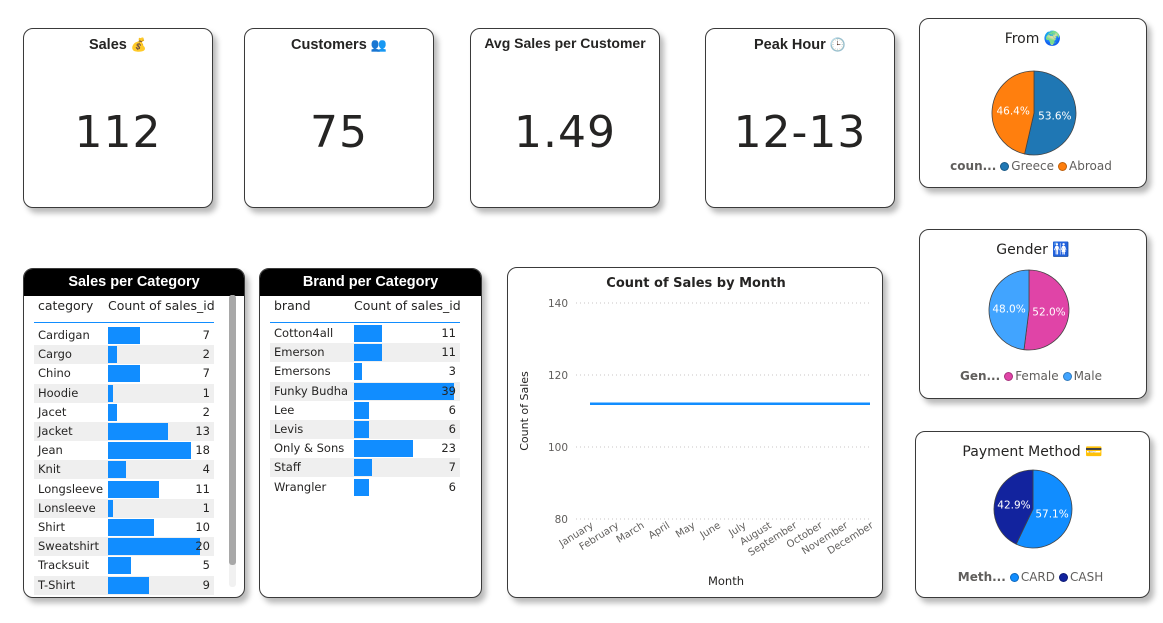 Image resolution: width=1163 pixels, height=623 pixels. Describe the element at coordinates (1027, 166) in the screenshot. I see `legend-item-greece: Greece` at that location.